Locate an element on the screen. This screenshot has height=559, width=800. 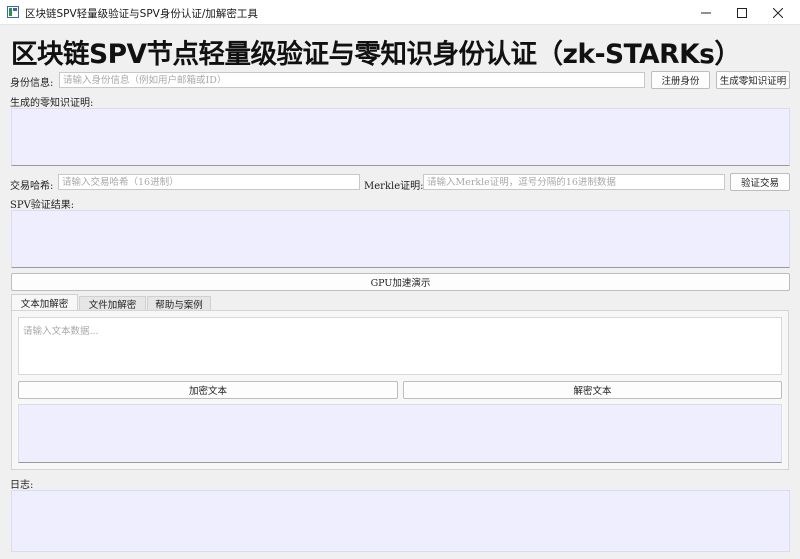
register-identity-button: 注册身份 is located at coordinates (680, 80).